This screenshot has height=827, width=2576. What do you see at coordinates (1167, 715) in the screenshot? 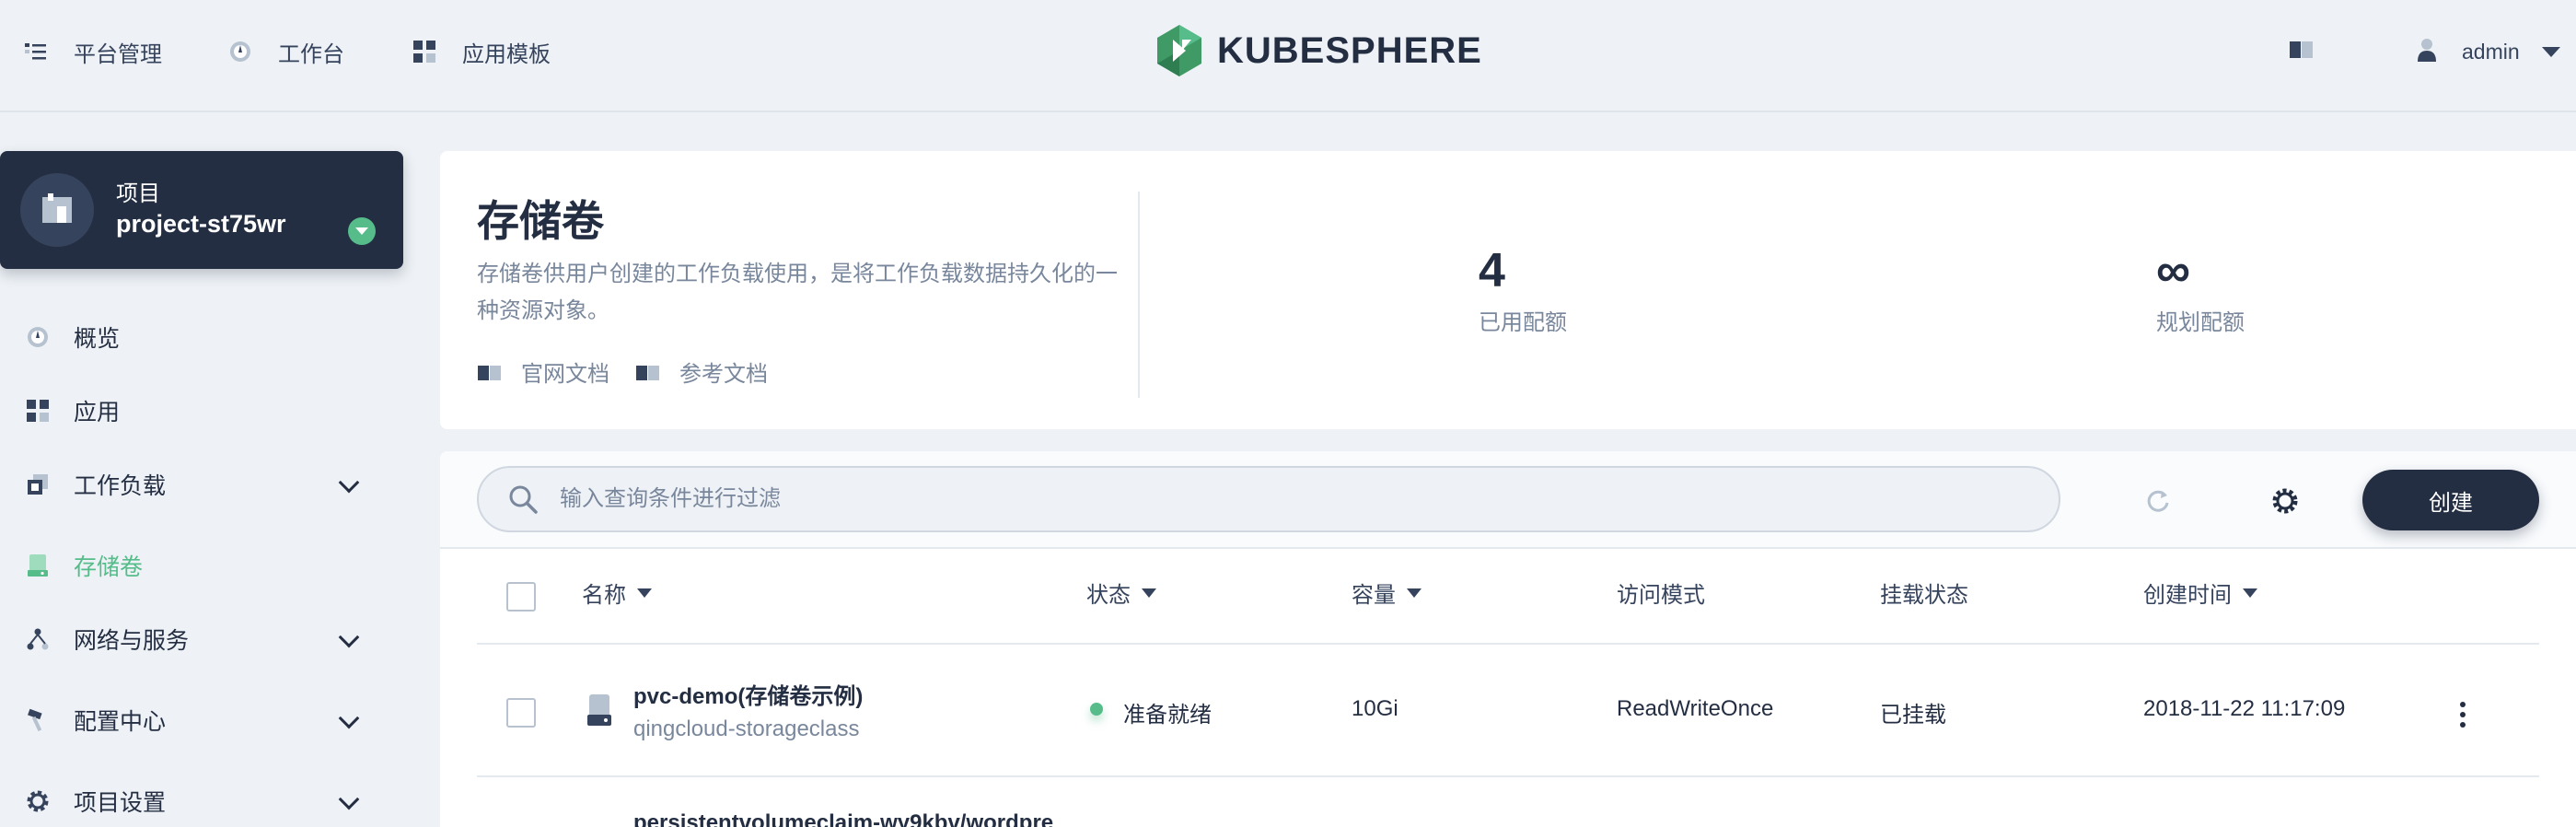
I see `status-text: 准备就绪` at bounding box center [1167, 715].